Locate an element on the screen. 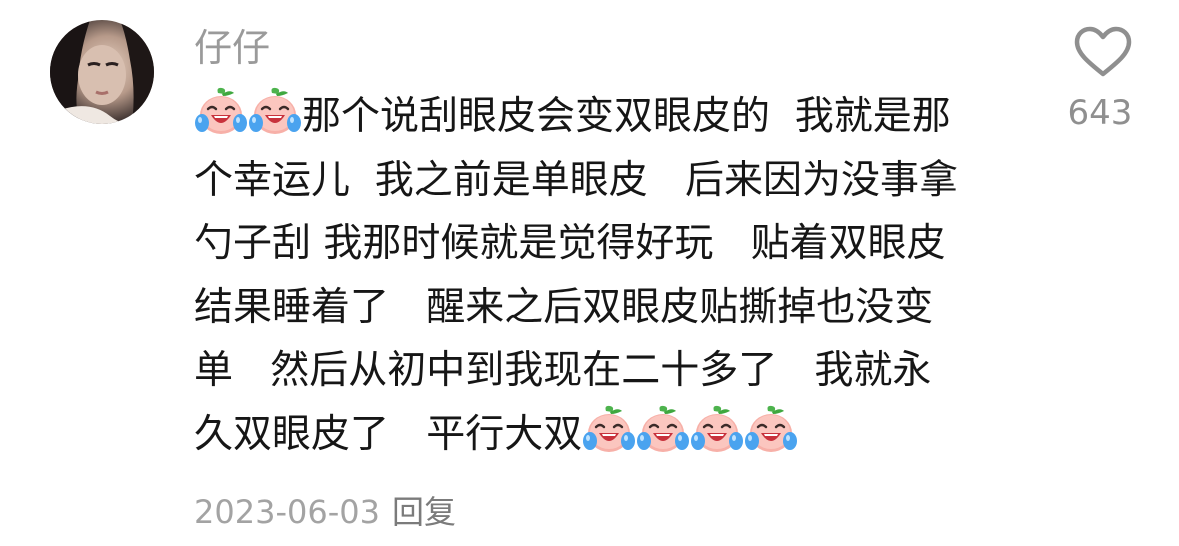  like-button is located at coordinates (1103, 52).